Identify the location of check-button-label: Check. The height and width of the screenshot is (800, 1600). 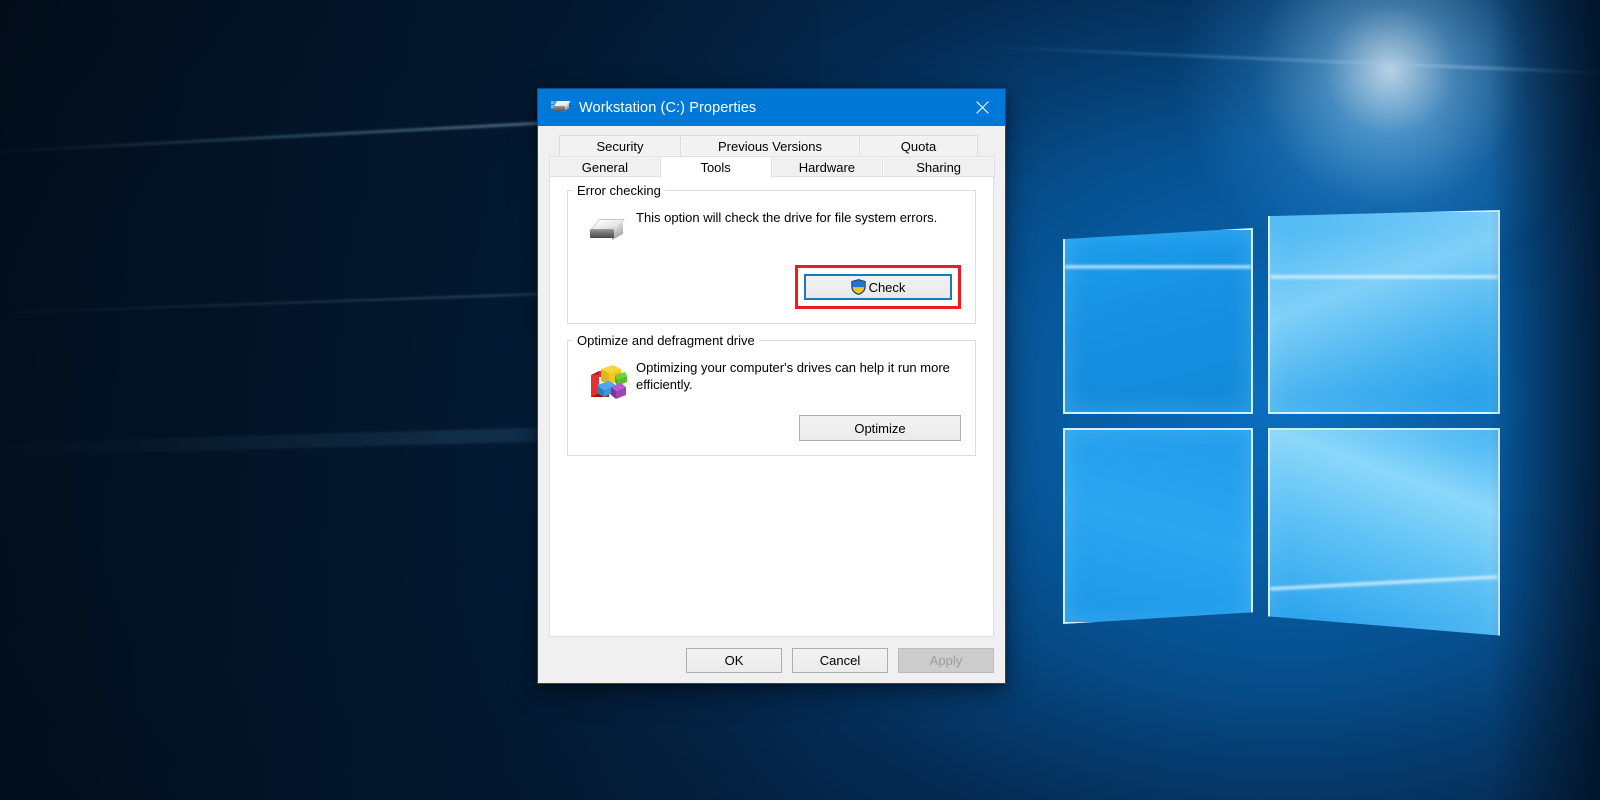
(887, 287).